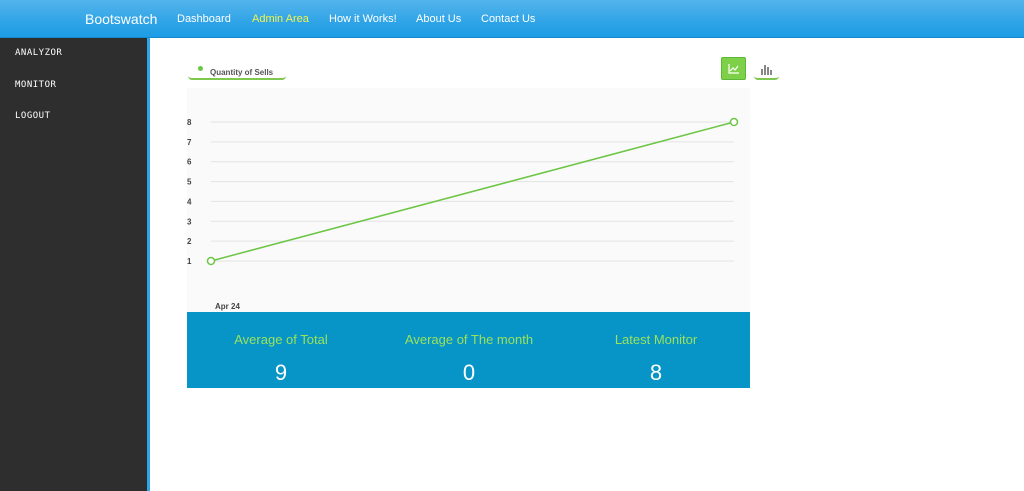 The image size is (1024, 491). What do you see at coordinates (75, 264) in the screenshot?
I see `sidebar: ANALYZOR MONITOR LOGOUT` at bounding box center [75, 264].